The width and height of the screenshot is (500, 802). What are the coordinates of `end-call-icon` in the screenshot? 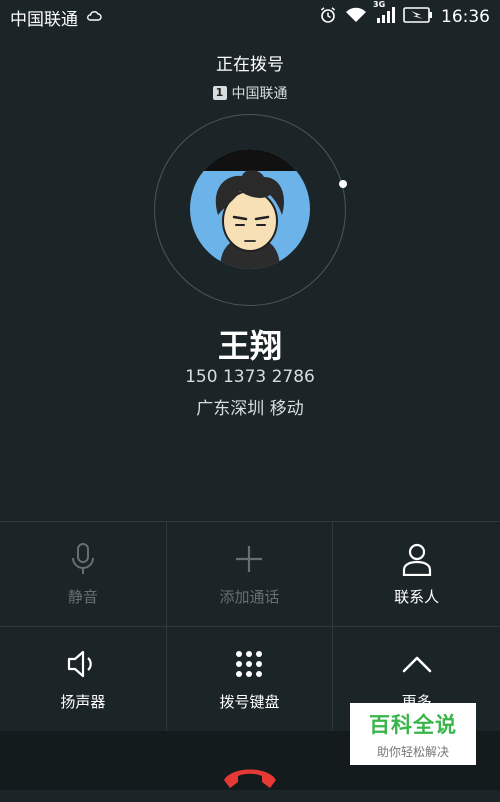 It's located at (250, 778).